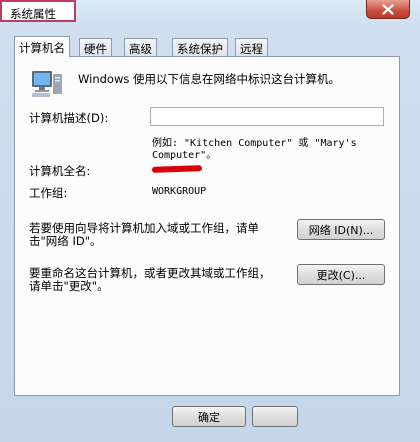 This screenshot has width=420, height=442. Describe the element at coordinates (60, 171) in the screenshot. I see `full-name-label: 计算机全名:` at that location.